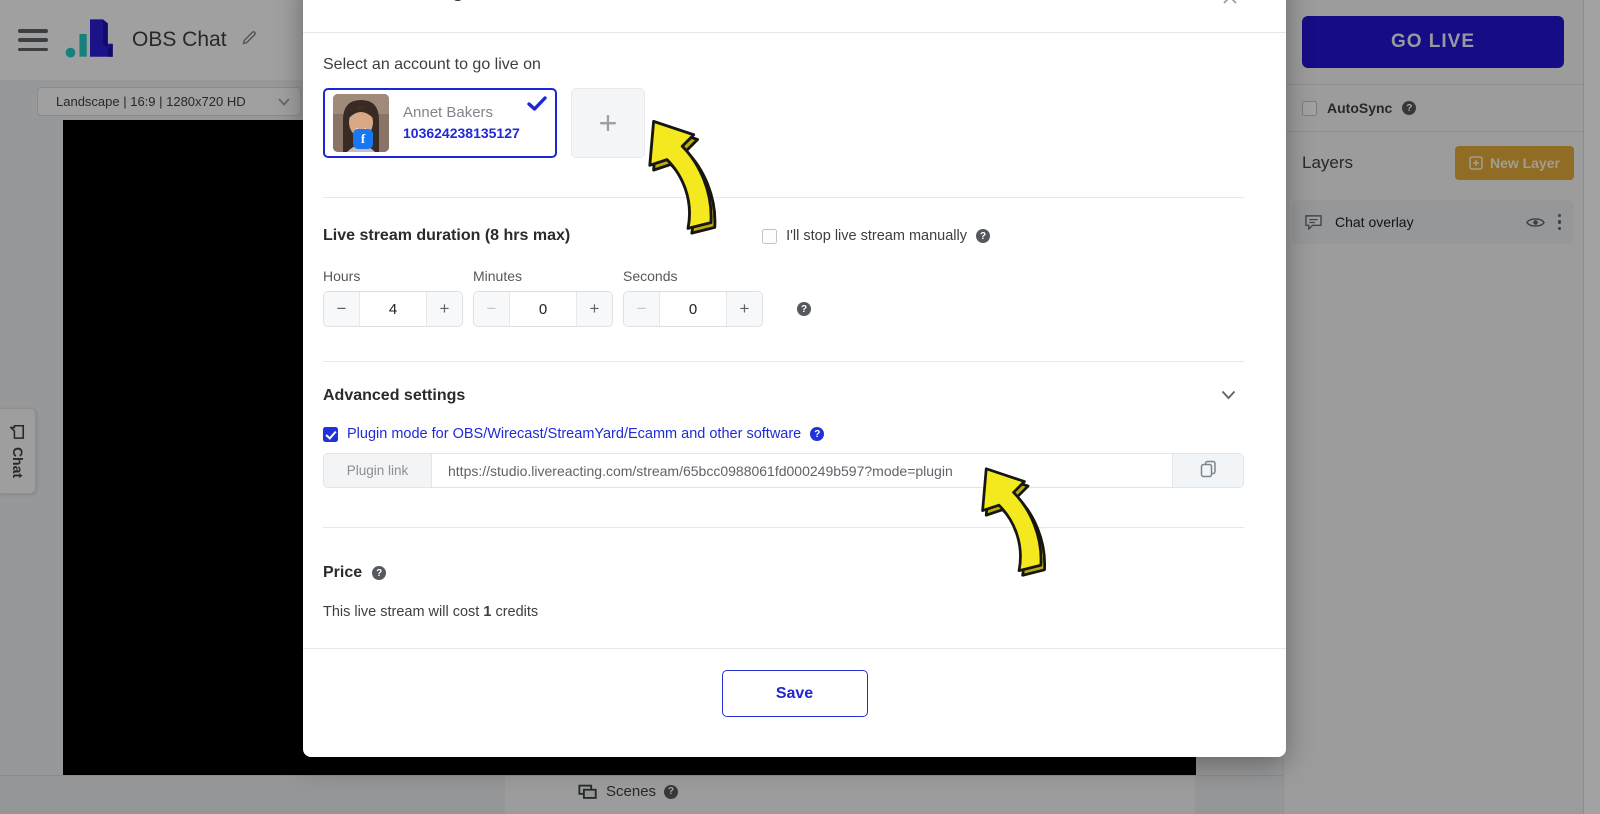 The height and width of the screenshot is (814, 1600). I want to click on copy-link-button, so click(1207, 470).